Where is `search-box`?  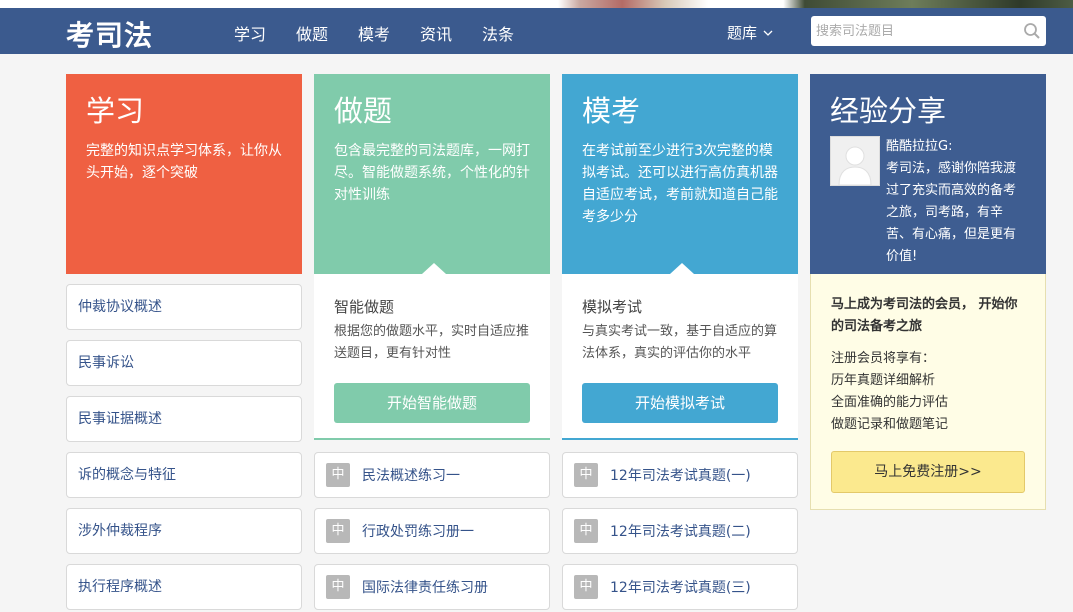
search-box is located at coordinates (928, 31).